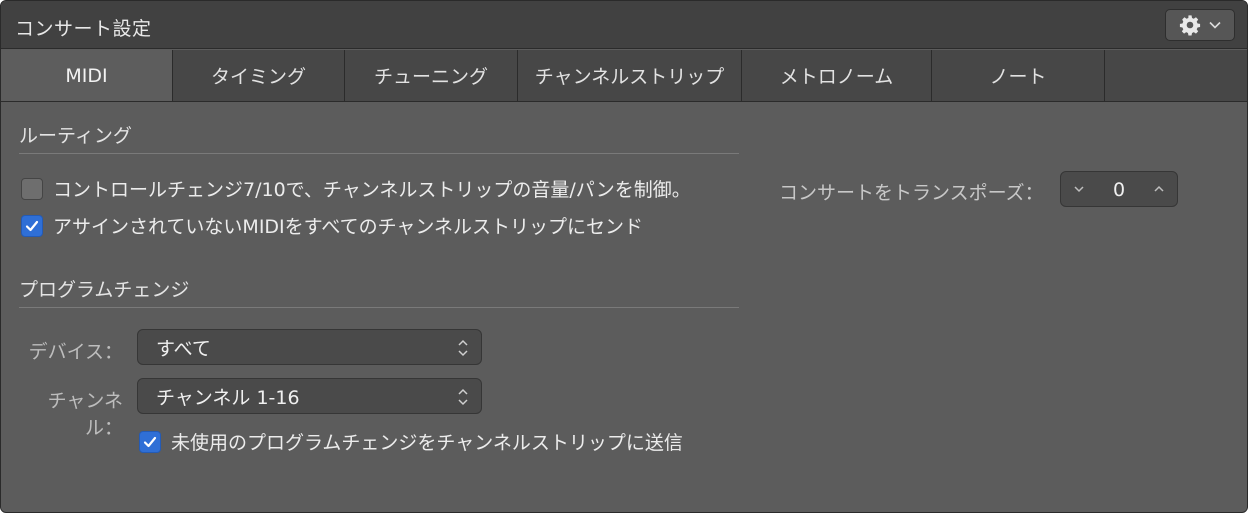  I want to click on routing-divider, so click(379, 153).